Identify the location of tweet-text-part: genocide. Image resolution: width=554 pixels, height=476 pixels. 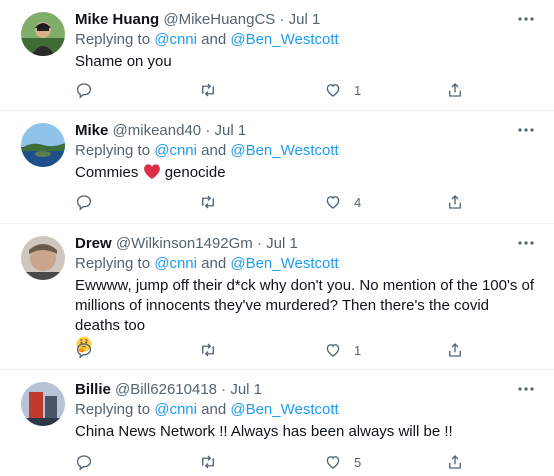
(195, 172).